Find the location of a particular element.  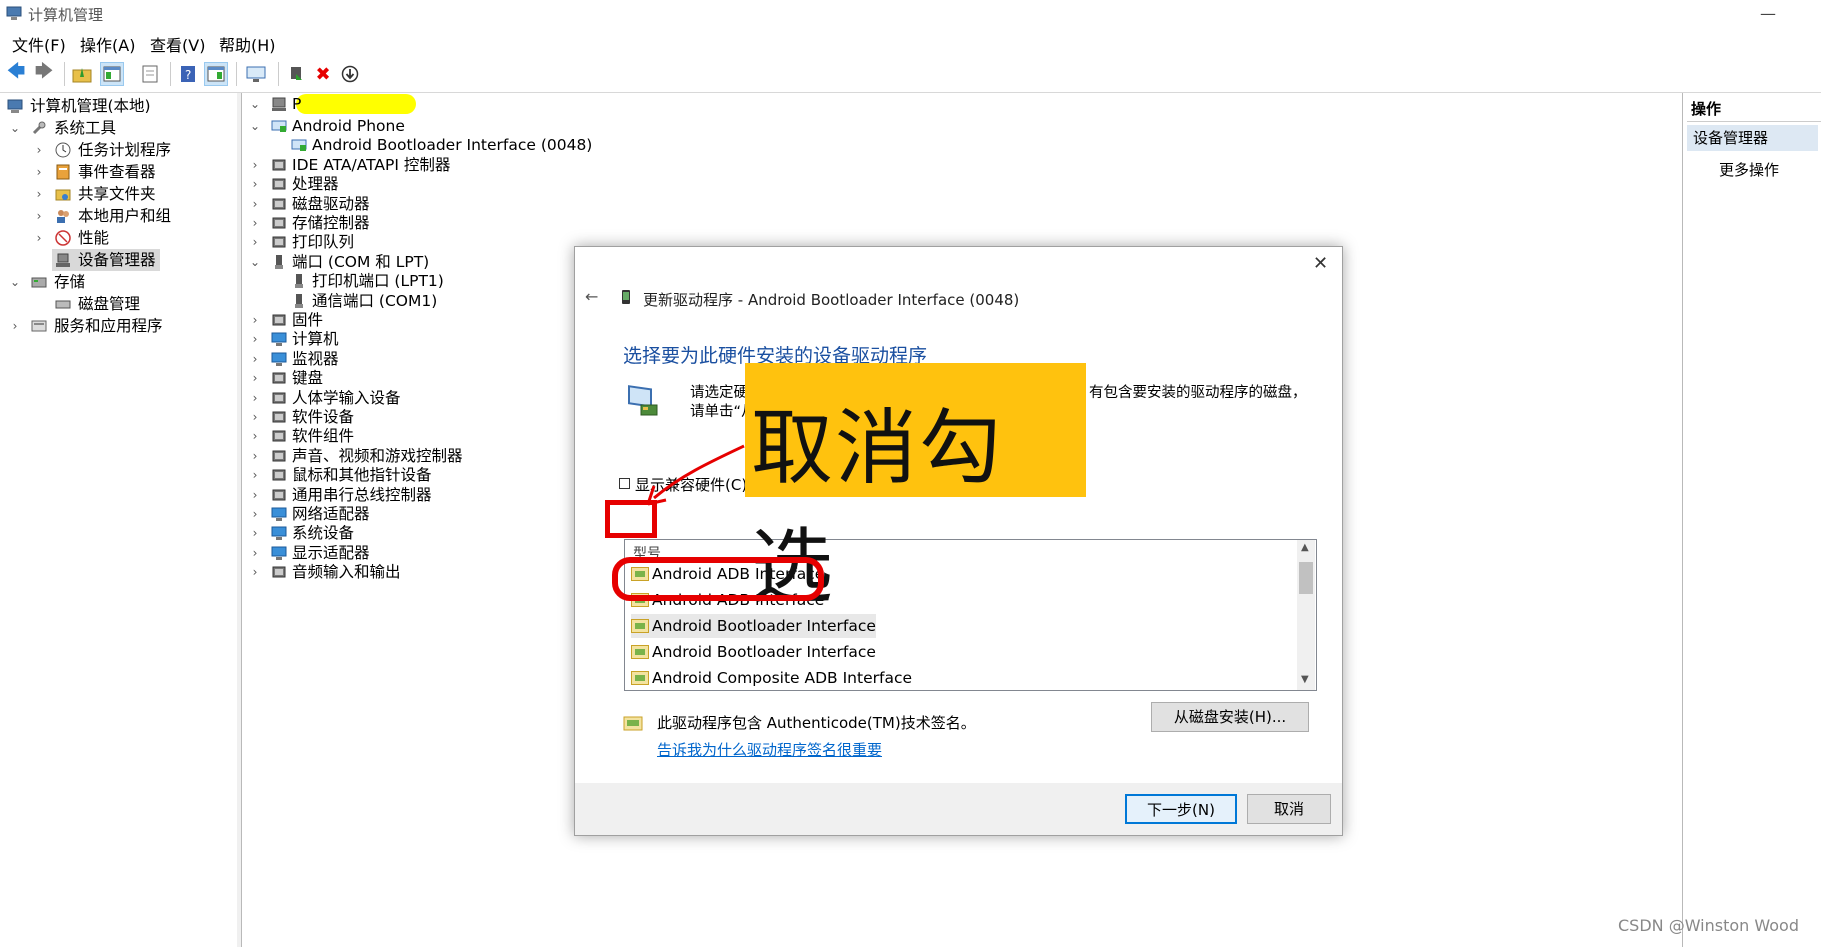

performance-icon is located at coordinates (63, 238).